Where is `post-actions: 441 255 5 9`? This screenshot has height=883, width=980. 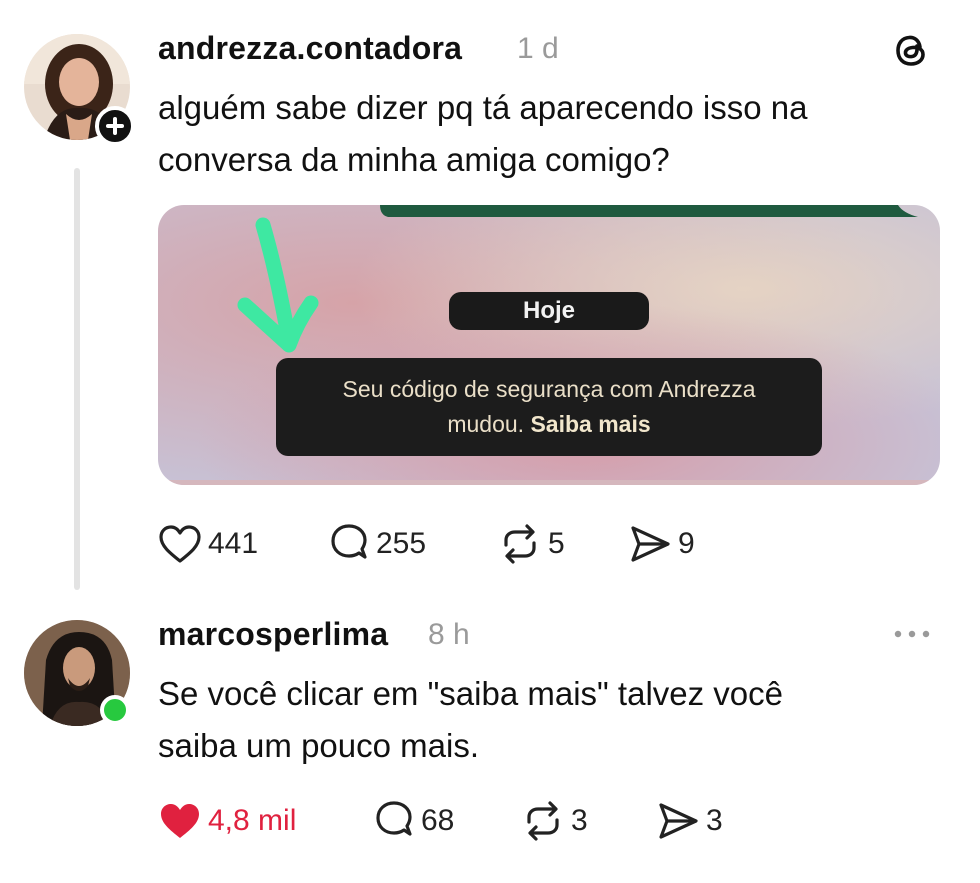
post-actions: 441 255 5 9 is located at coordinates (458, 544).